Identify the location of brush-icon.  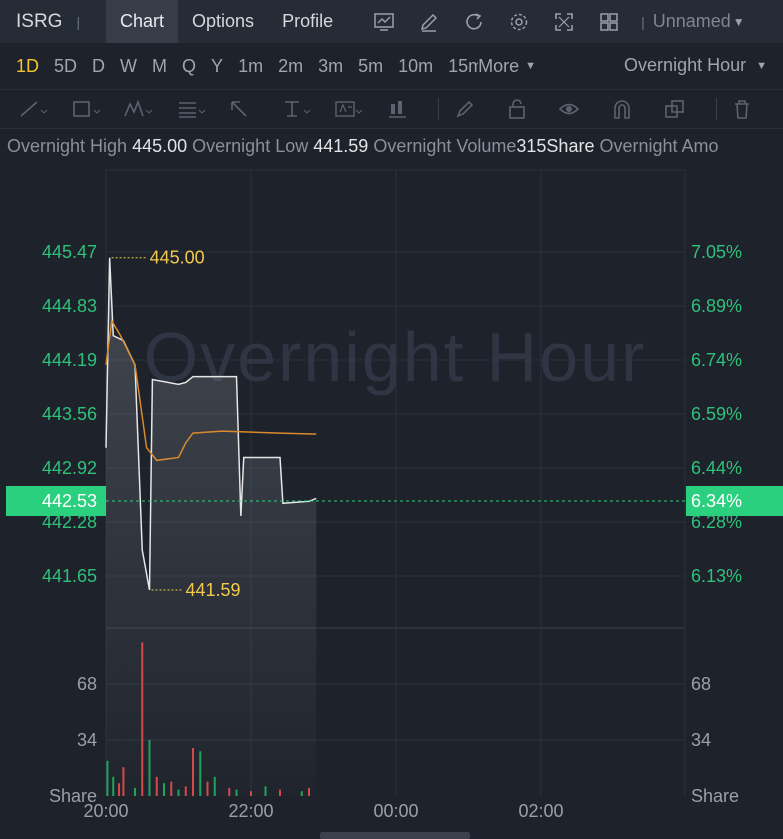
(479, 109).